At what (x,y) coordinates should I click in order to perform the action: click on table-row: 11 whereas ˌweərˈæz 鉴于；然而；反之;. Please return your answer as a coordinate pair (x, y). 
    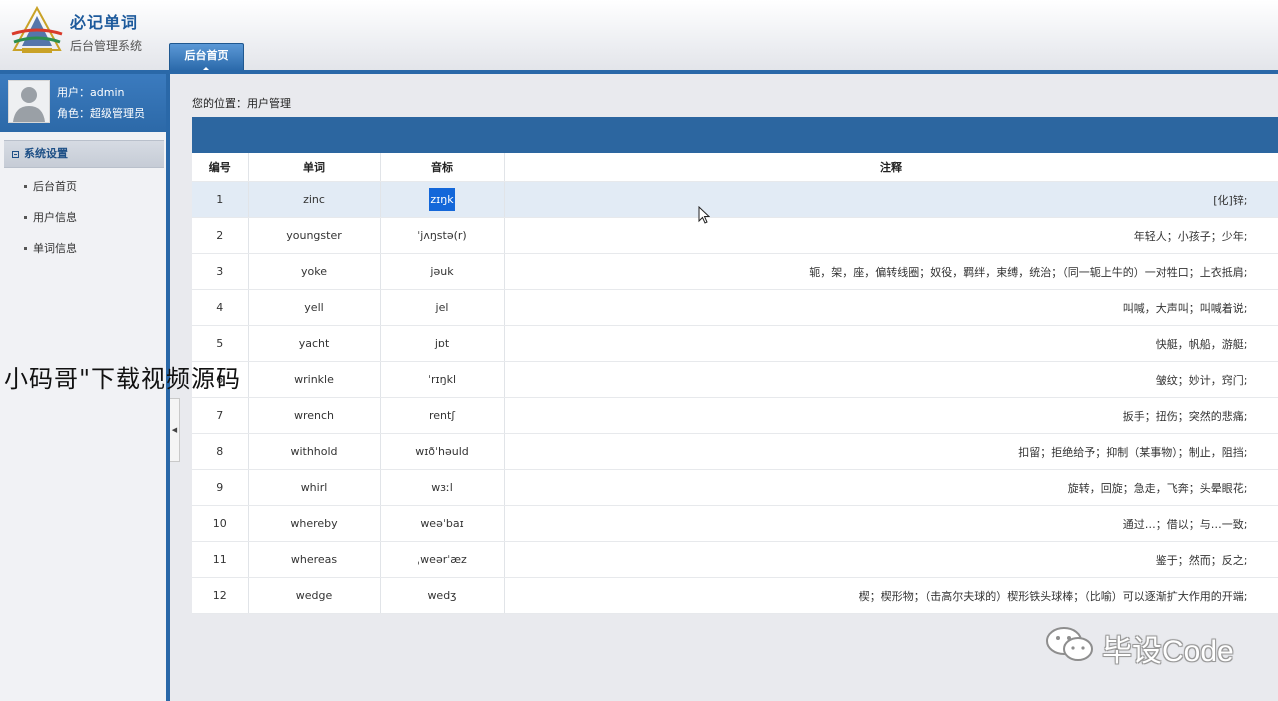
    Looking at the image, I should click on (735, 559).